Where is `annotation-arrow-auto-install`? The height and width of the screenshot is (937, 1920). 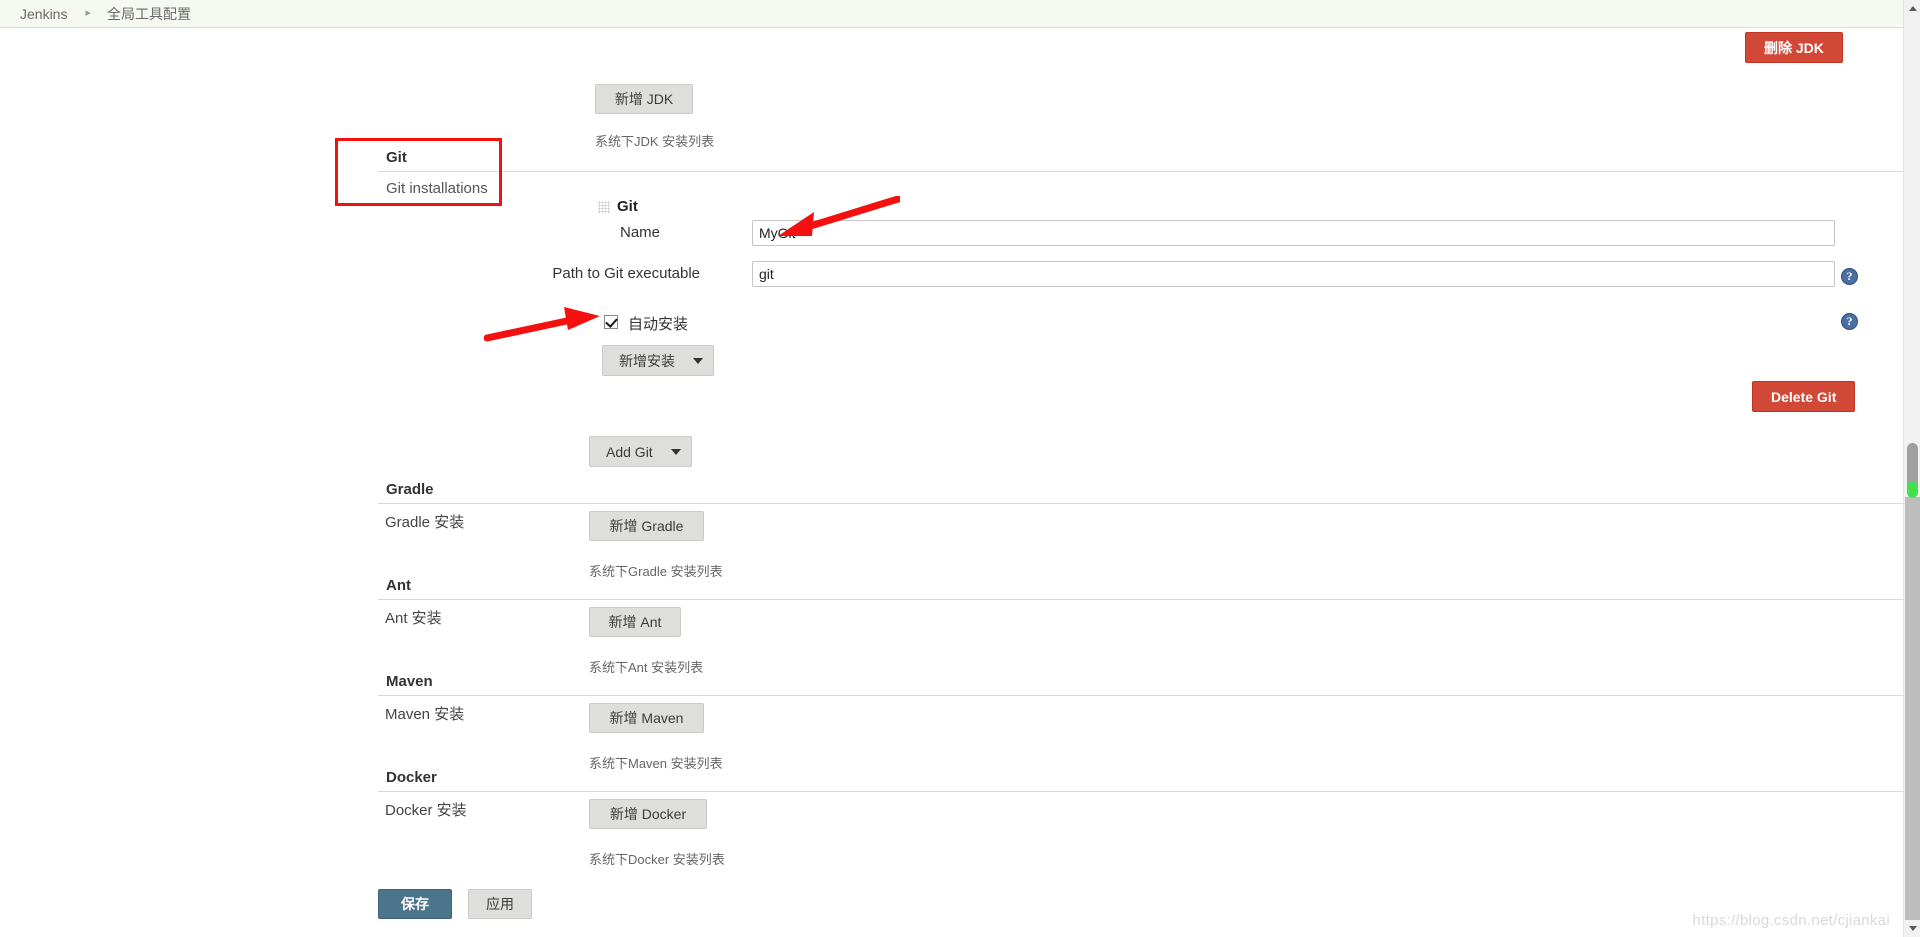 annotation-arrow-auto-install is located at coordinates (542, 324).